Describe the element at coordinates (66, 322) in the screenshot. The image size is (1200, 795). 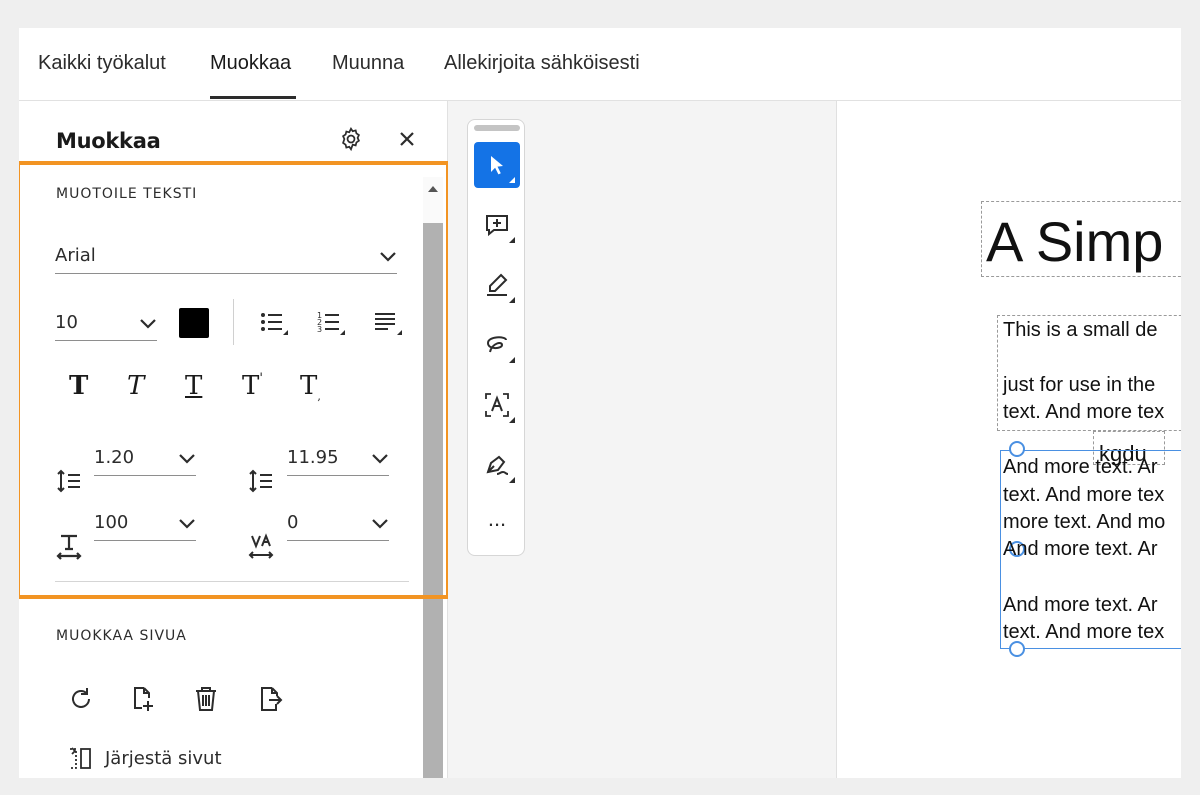
I see `font-size-value: 10` at that location.